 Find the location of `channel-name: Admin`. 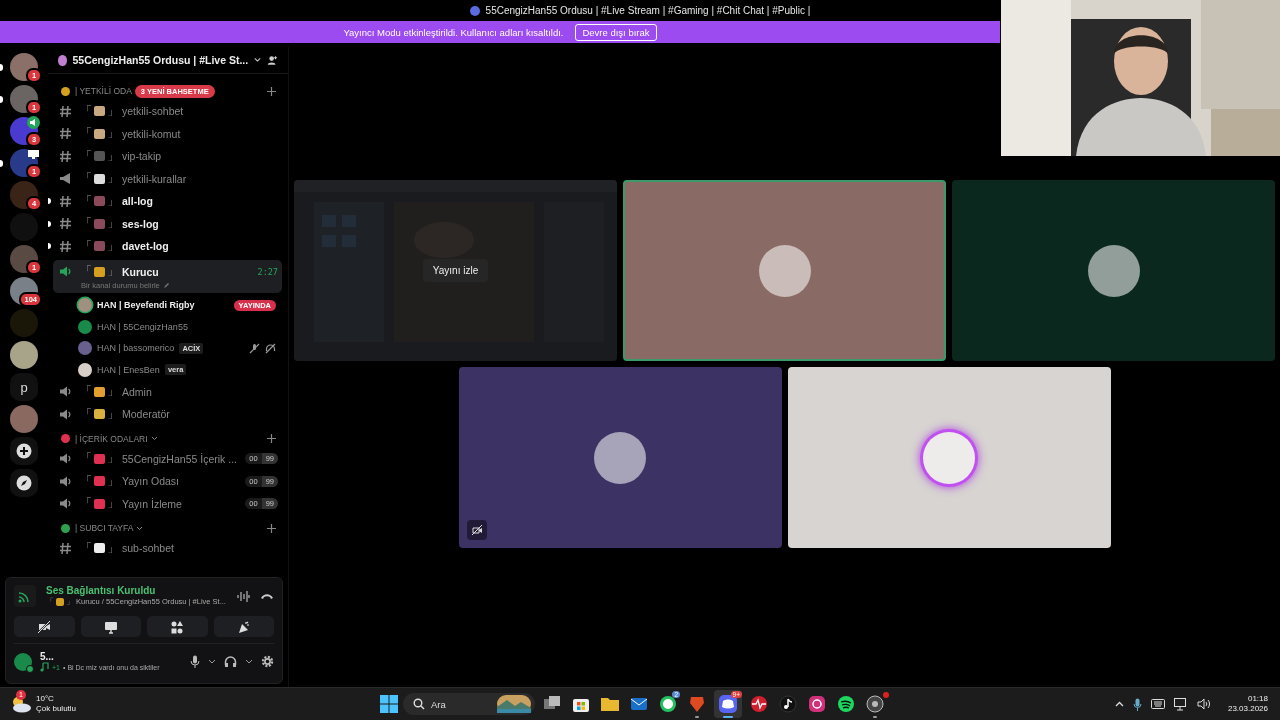

channel-name: Admin is located at coordinates (137, 391).